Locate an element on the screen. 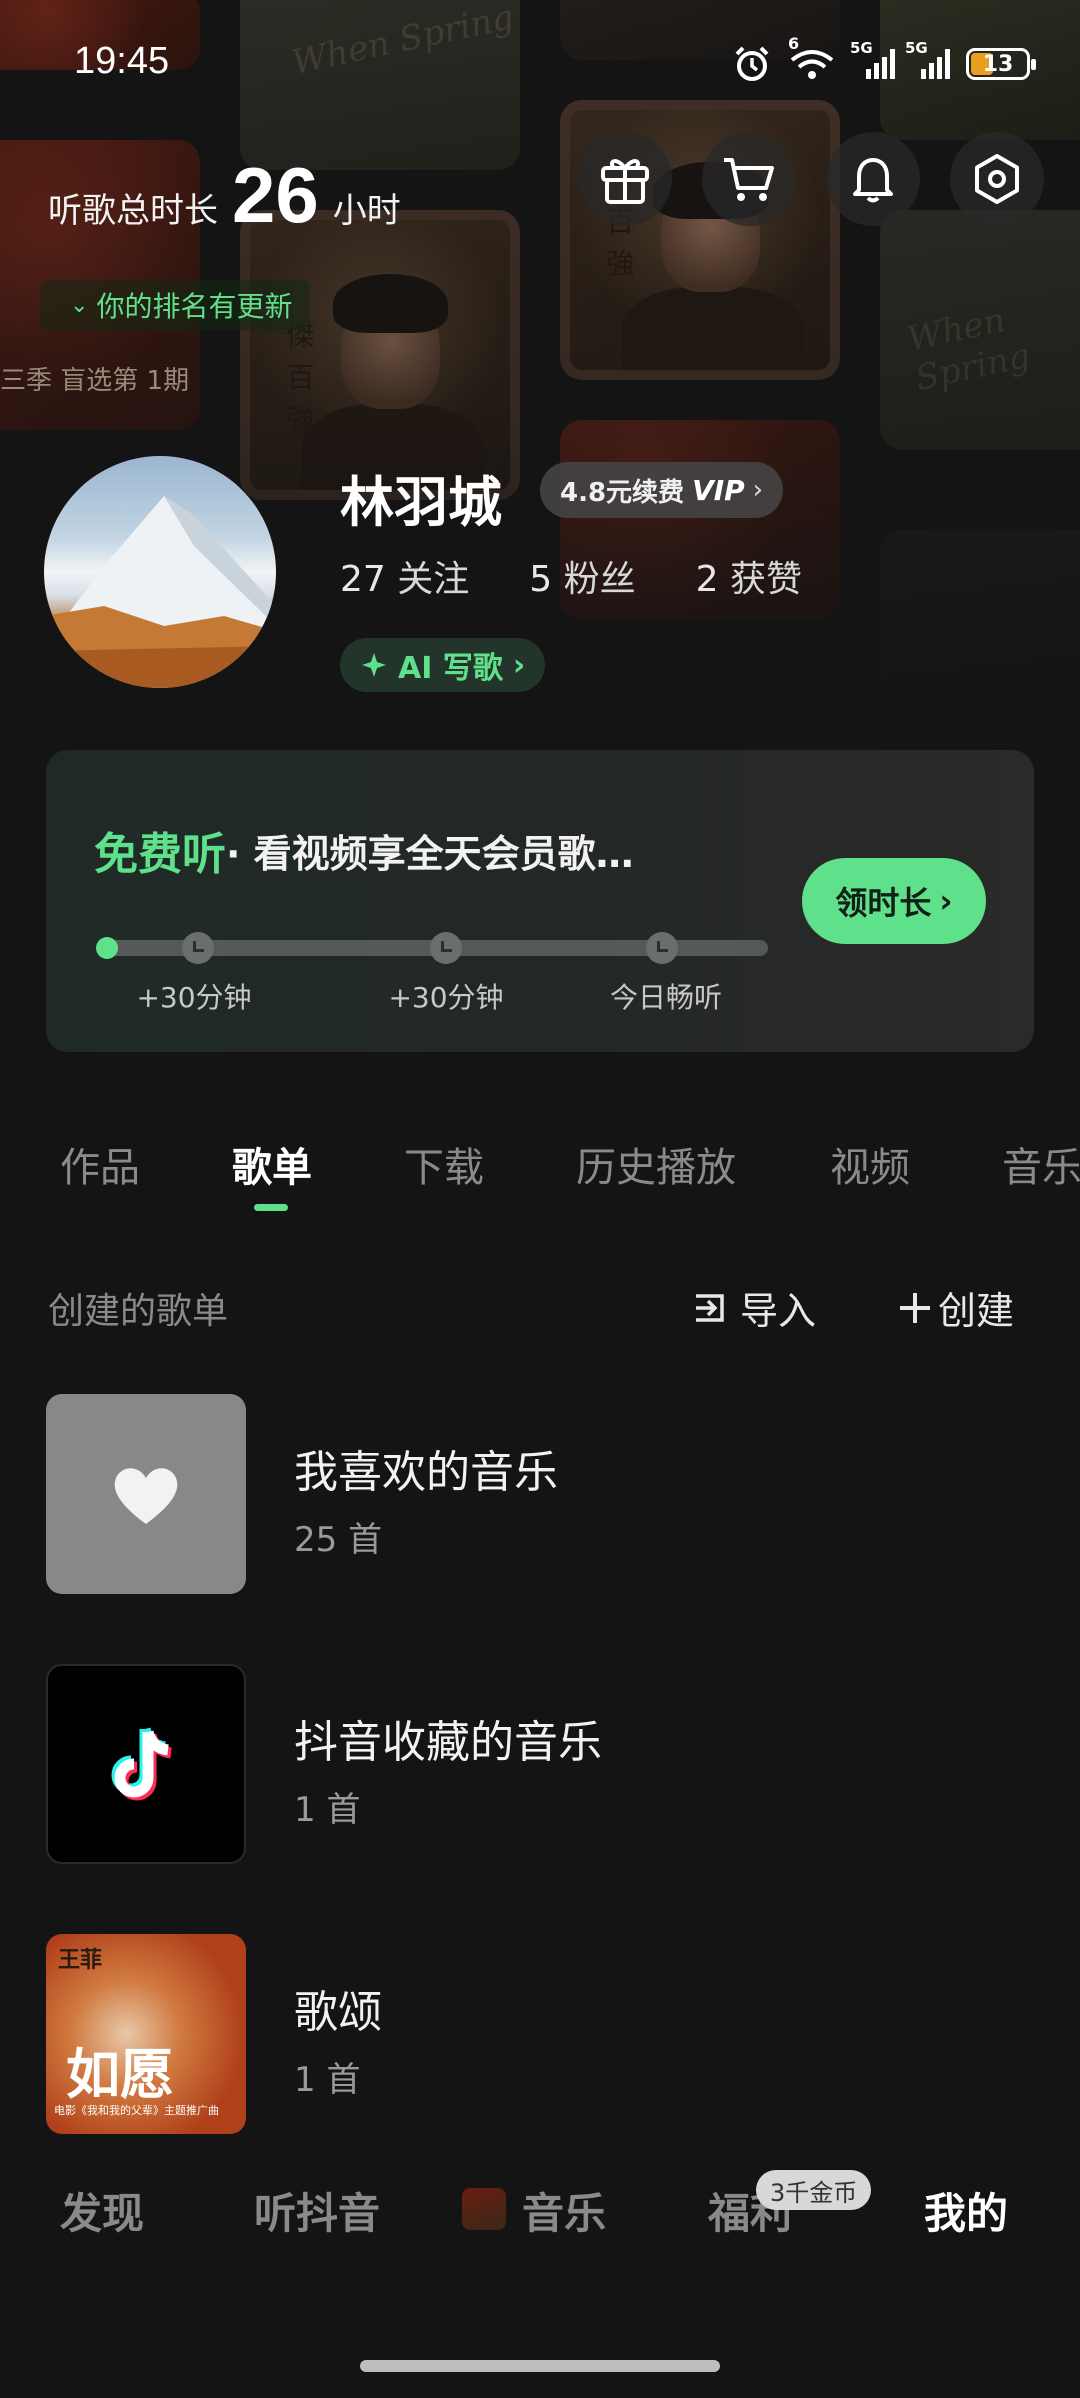 The width and height of the screenshot is (1080, 2398). bell-icon is located at coordinates (873, 180).